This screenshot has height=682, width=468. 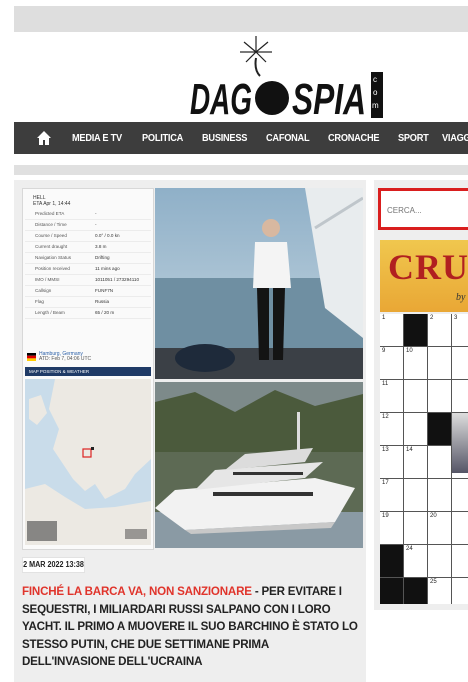 I want to click on article-date: 2 MAR 2022 13:38, so click(x=53, y=565).